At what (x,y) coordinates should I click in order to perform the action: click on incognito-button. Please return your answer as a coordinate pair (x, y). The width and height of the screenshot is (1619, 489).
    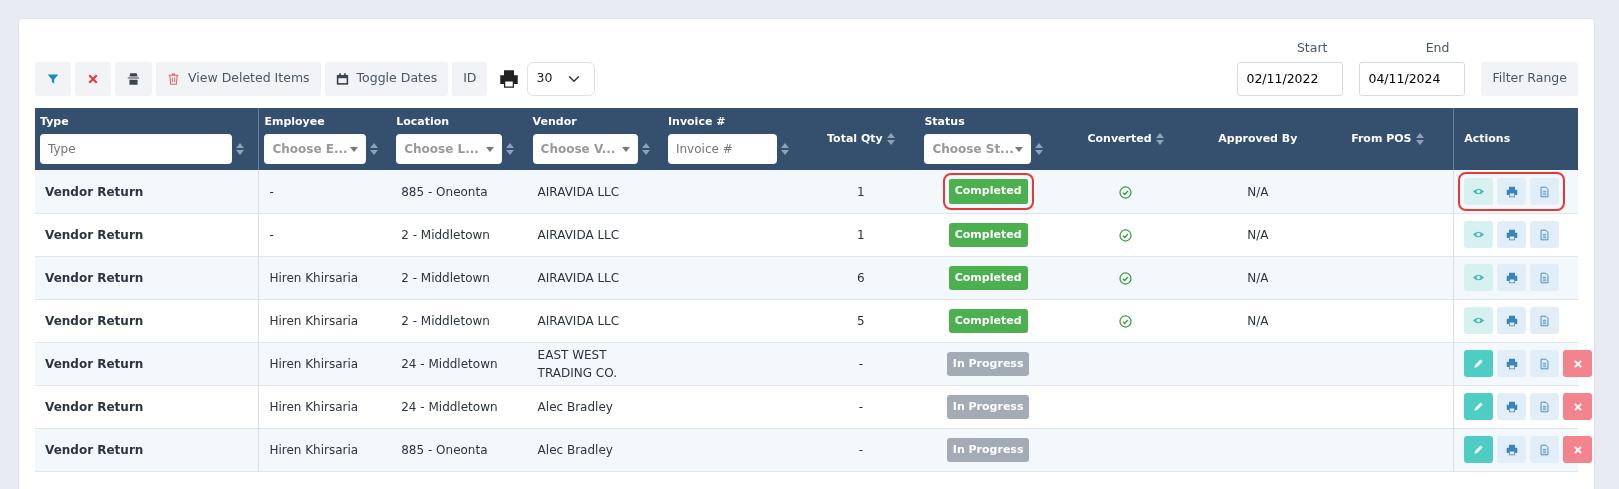
    Looking at the image, I should click on (133, 78).